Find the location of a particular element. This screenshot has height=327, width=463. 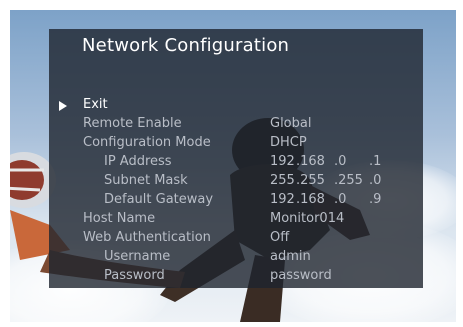

menu-item-label: Subnet Mask is located at coordinates (146, 180).